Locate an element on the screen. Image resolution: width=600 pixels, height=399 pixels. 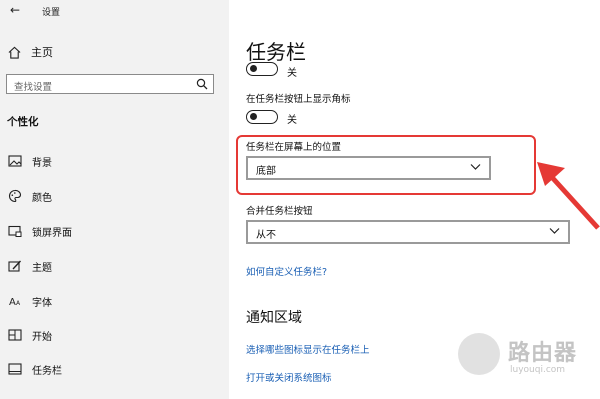
sidebar-item-label: 字体 is located at coordinates (42, 303).